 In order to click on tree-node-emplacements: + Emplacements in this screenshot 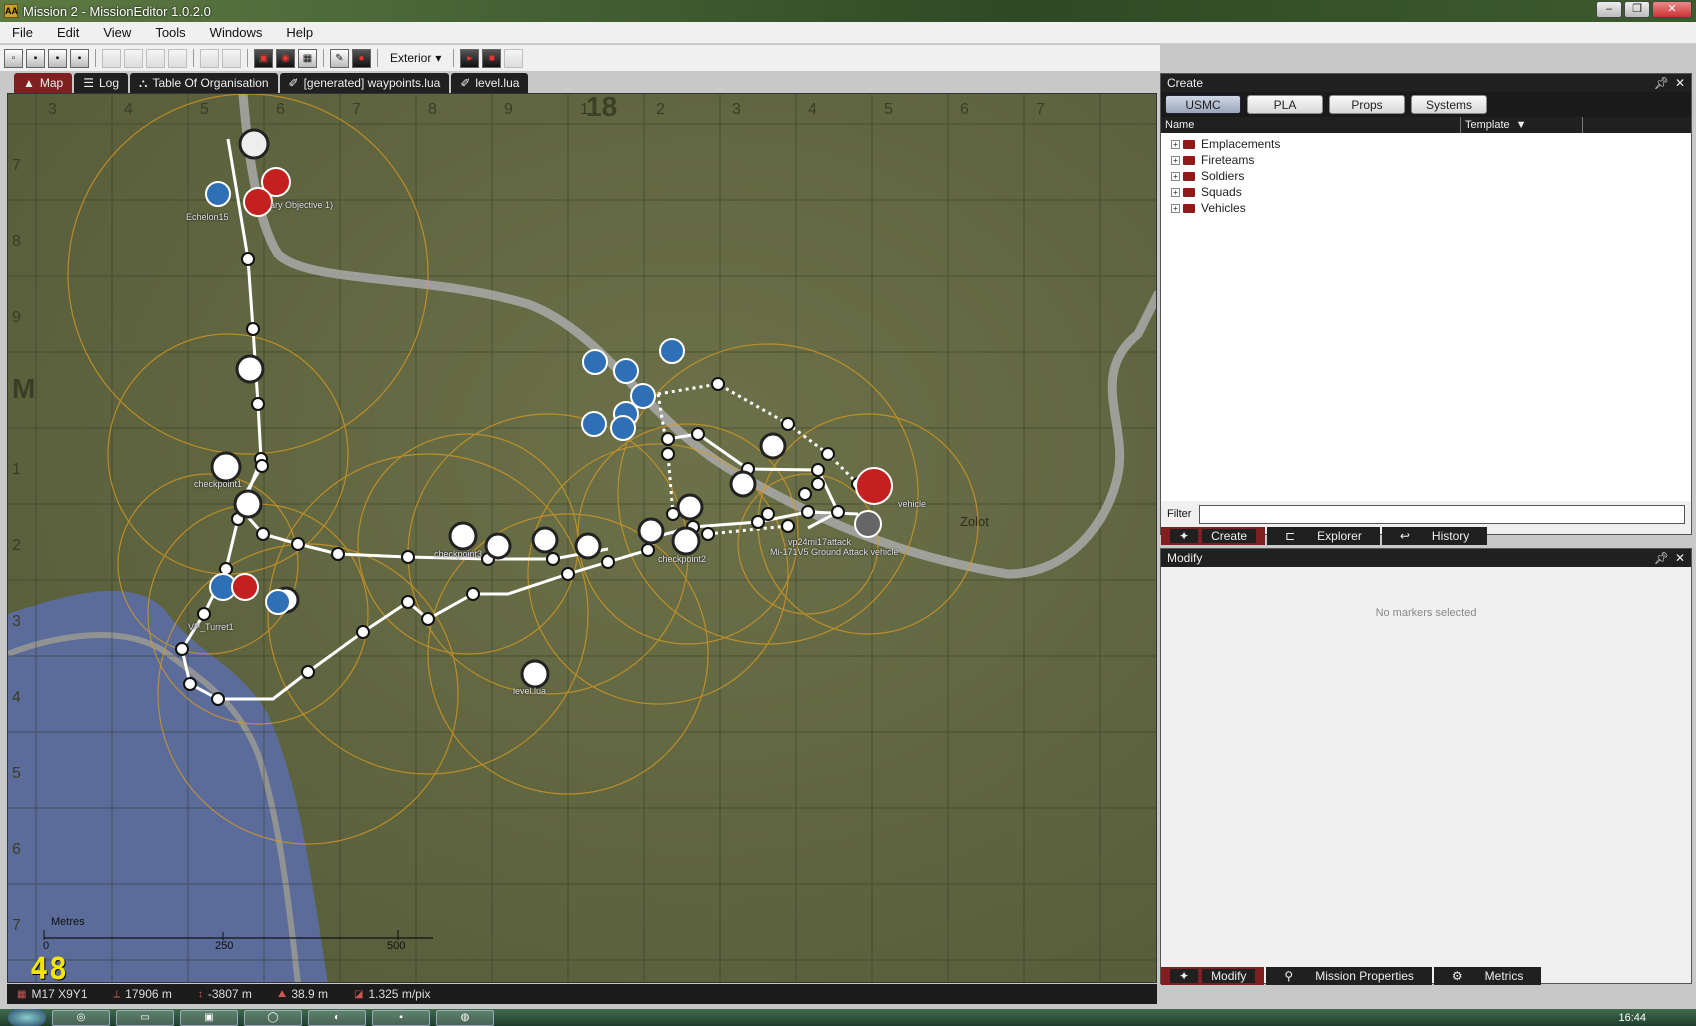, I will do `click(1426, 144)`.